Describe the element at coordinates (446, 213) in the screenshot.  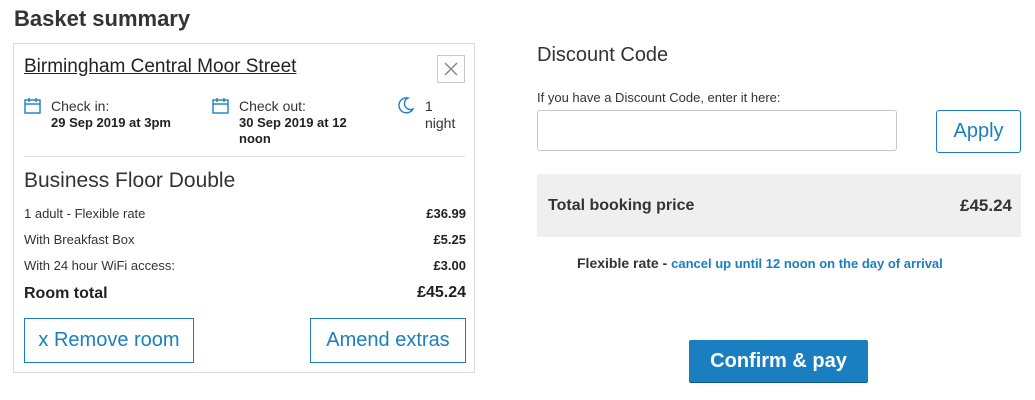
I see `line-item-price: £36.99` at that location.